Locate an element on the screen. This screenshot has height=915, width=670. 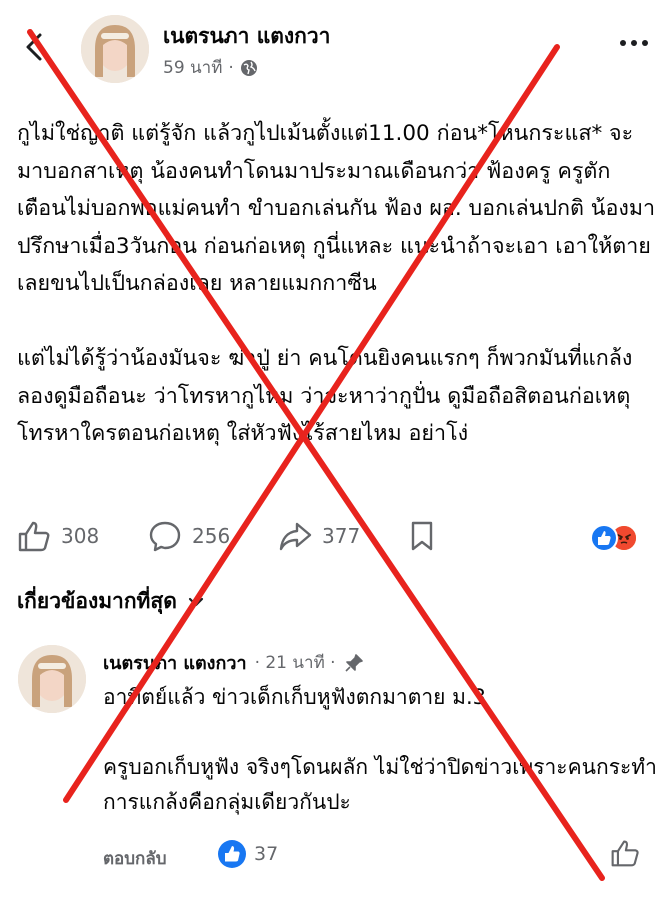
comment-sort-label: เกี่ยวข้องมากที่สุด is located at coordinates (97, 601).